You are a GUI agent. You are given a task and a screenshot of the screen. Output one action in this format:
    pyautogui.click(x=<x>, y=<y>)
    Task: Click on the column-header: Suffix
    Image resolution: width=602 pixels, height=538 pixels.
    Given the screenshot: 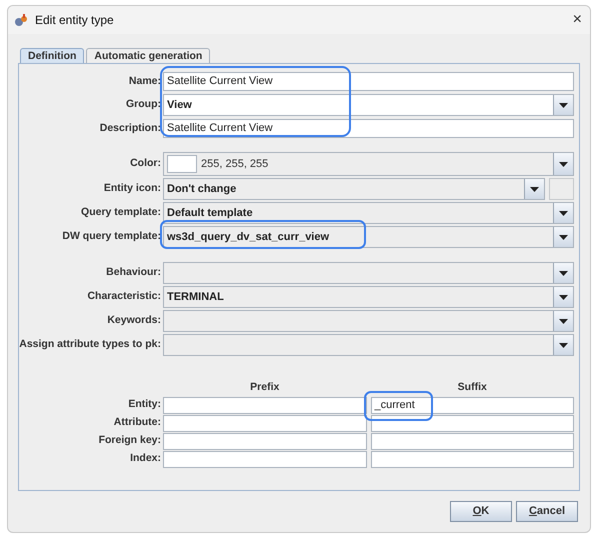 What is the action you would take?
    pyautogui.click(x=472, y=387)
    